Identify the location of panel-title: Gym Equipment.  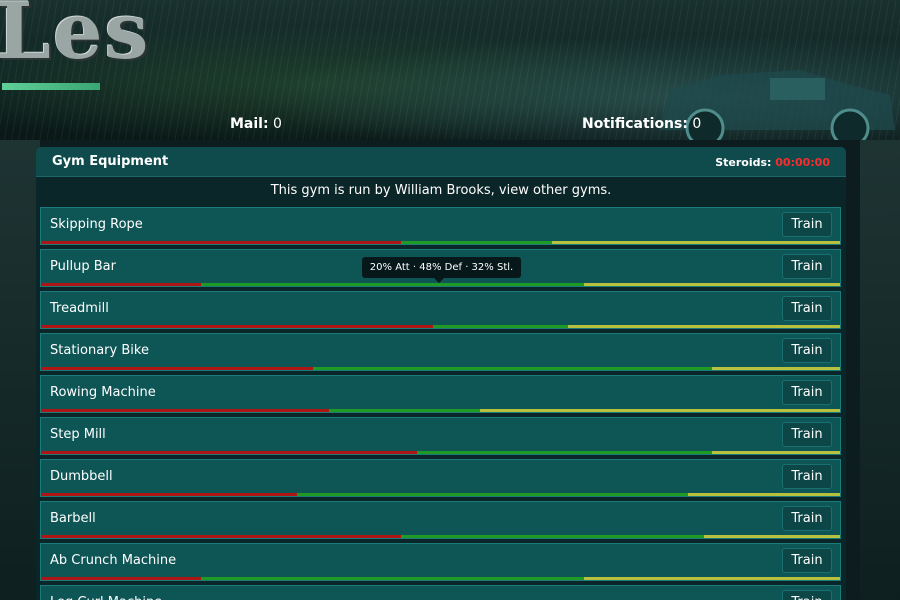
(110, 161).